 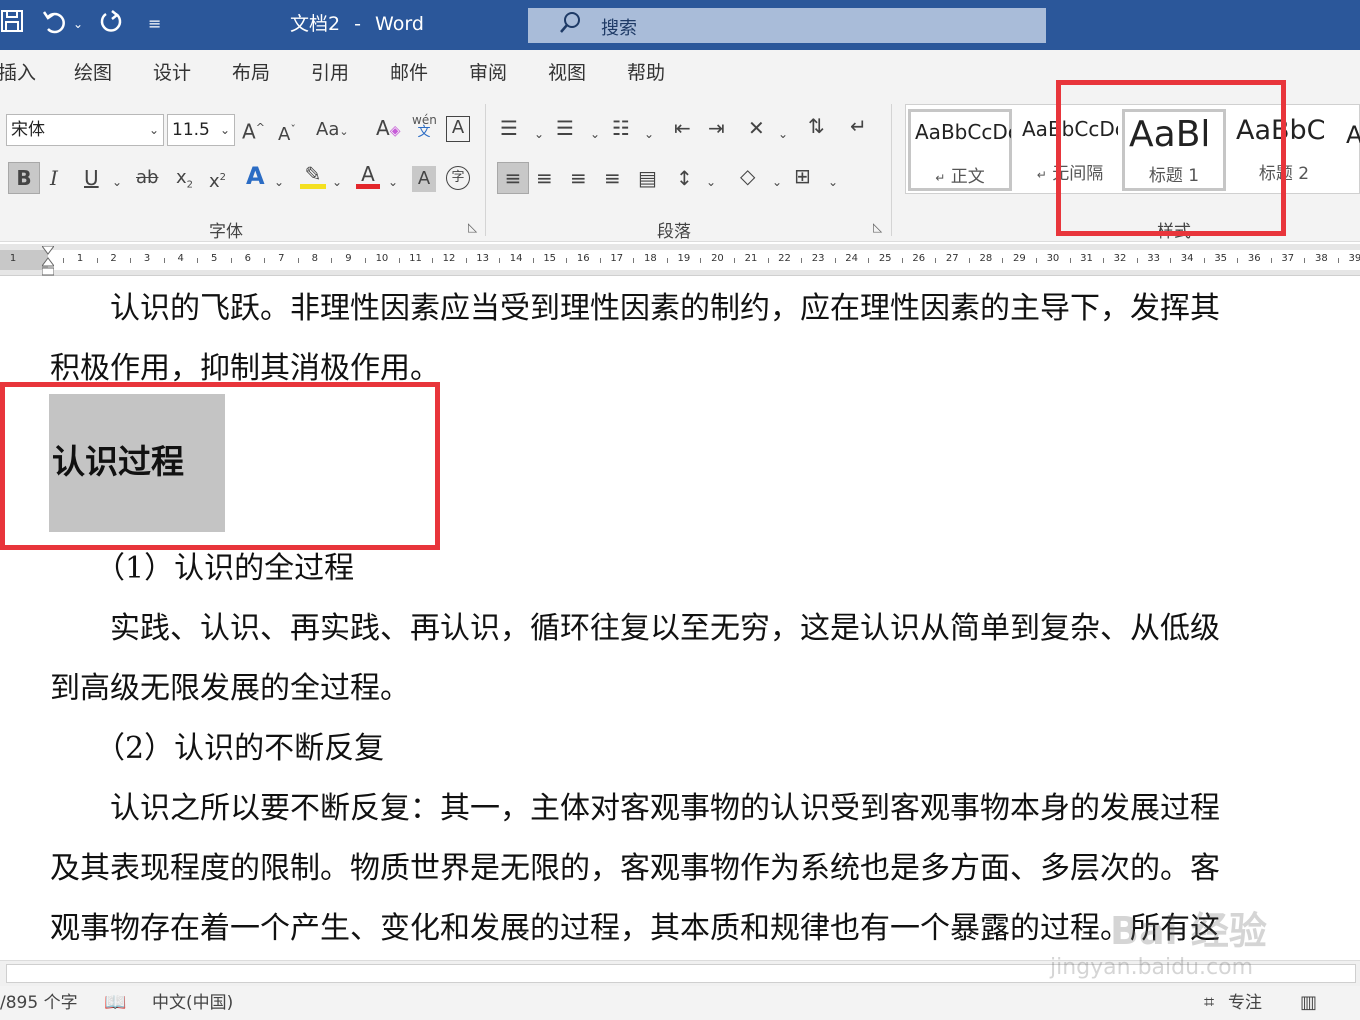 What do you see at coordinates (635, 869) in the screenshot?
I see `paragraph-line: 及其表现程度的限制。物质世界是无限的，客观事物作为系统也是多方面、多层次的。客` at bounding box center [635, 869].